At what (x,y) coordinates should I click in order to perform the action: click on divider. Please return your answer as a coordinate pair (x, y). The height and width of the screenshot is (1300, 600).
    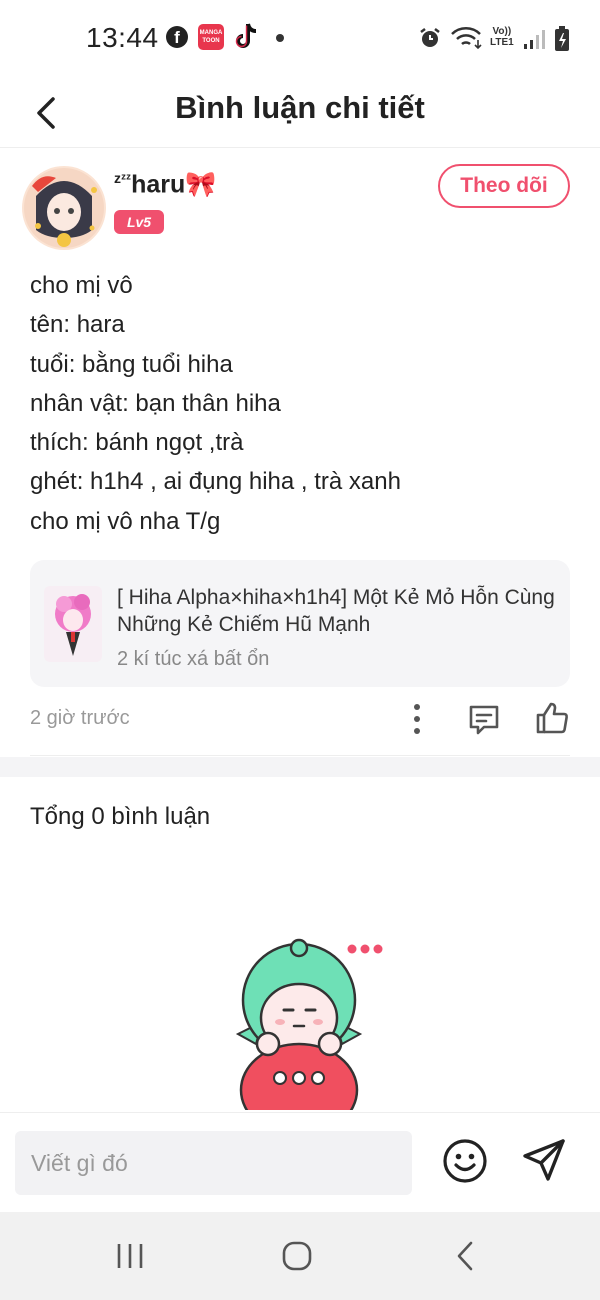
    Looking at the image, I should click on (300, 755).